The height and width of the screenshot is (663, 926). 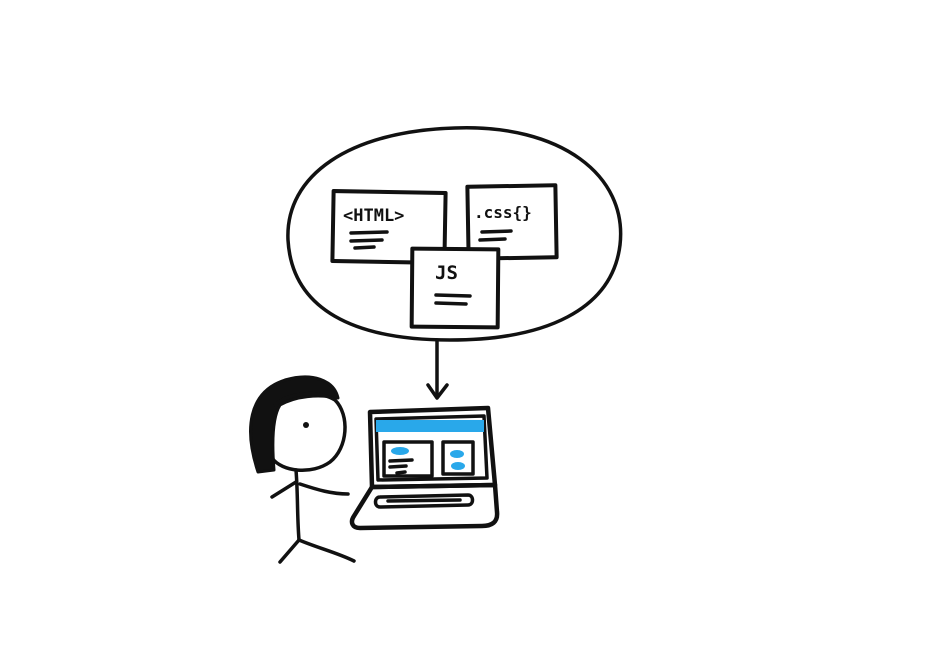 I want to click on stick-figure, so click(x=302, y=469).